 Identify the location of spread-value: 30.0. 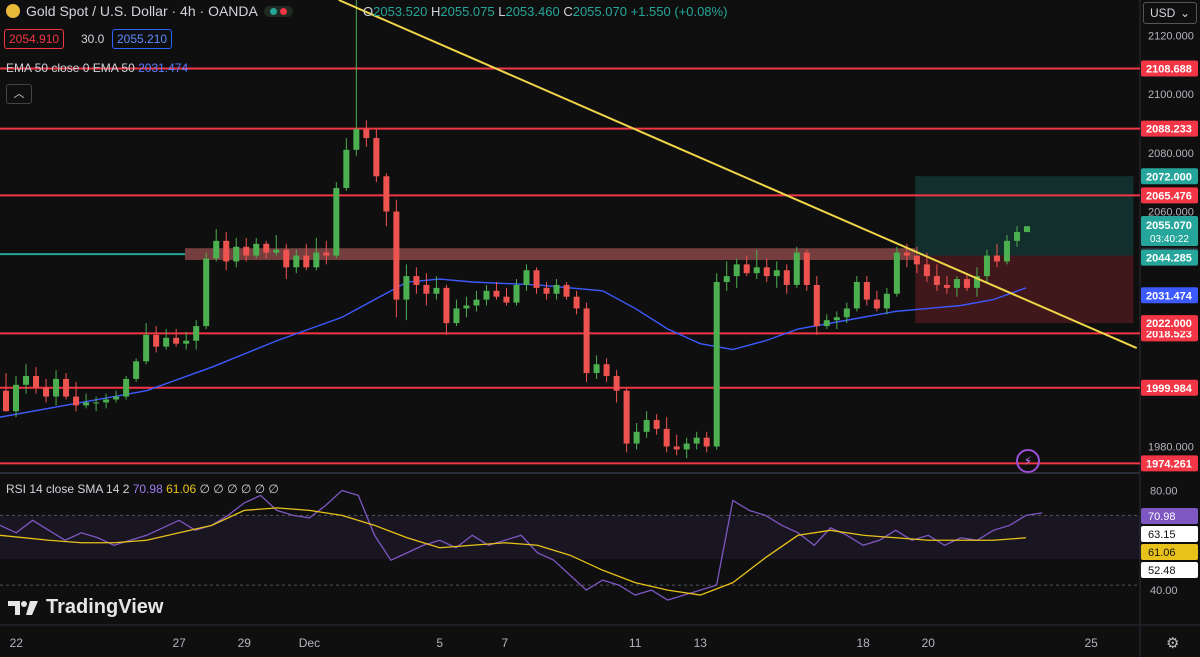
(93, 39).